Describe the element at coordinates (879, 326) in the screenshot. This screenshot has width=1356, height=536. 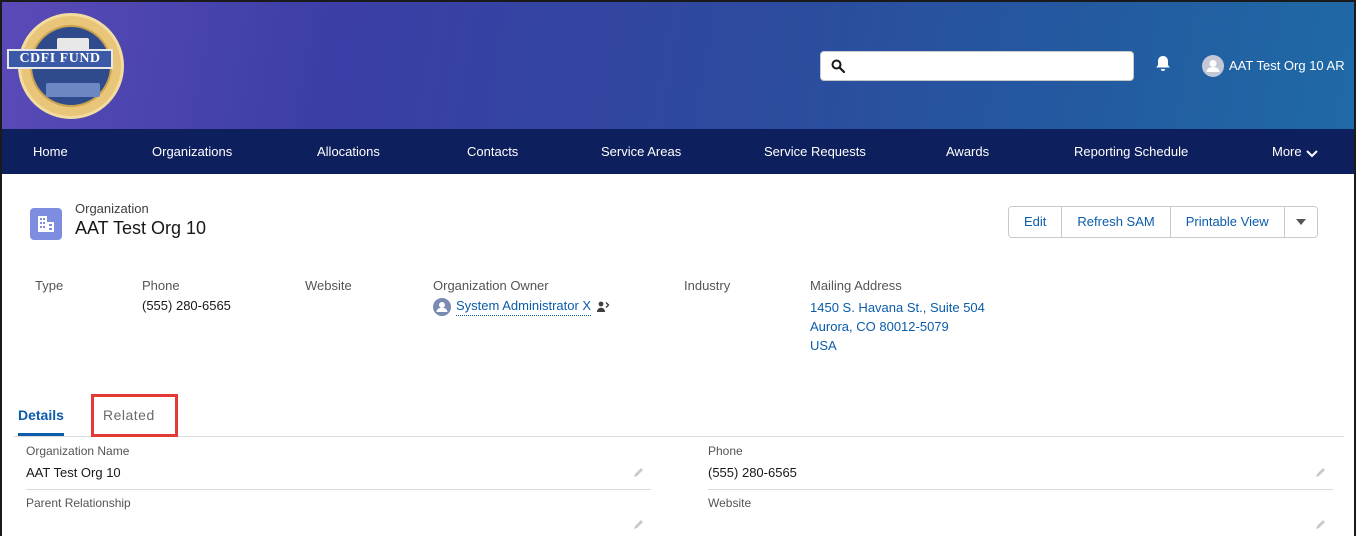
I see `address-line-2: Aurora, CO 80012-5079` at that location.